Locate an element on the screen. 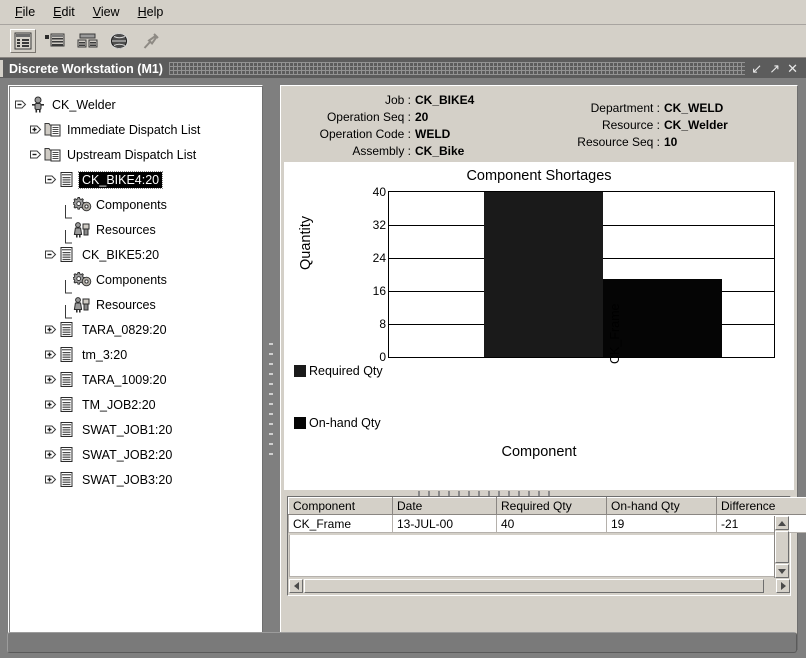 The width and height of the screenshot is (806, 658). tree-node-label: SWAT_JOB2:20 is located at coordinates (125, 455).